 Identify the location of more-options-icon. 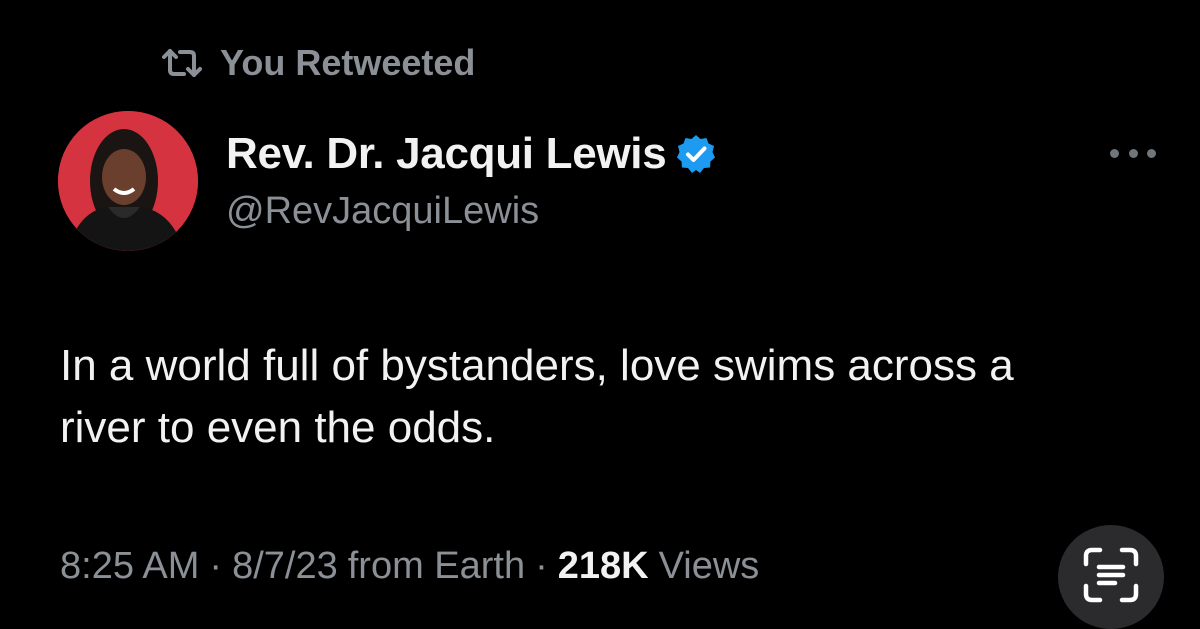
(1133, 153).